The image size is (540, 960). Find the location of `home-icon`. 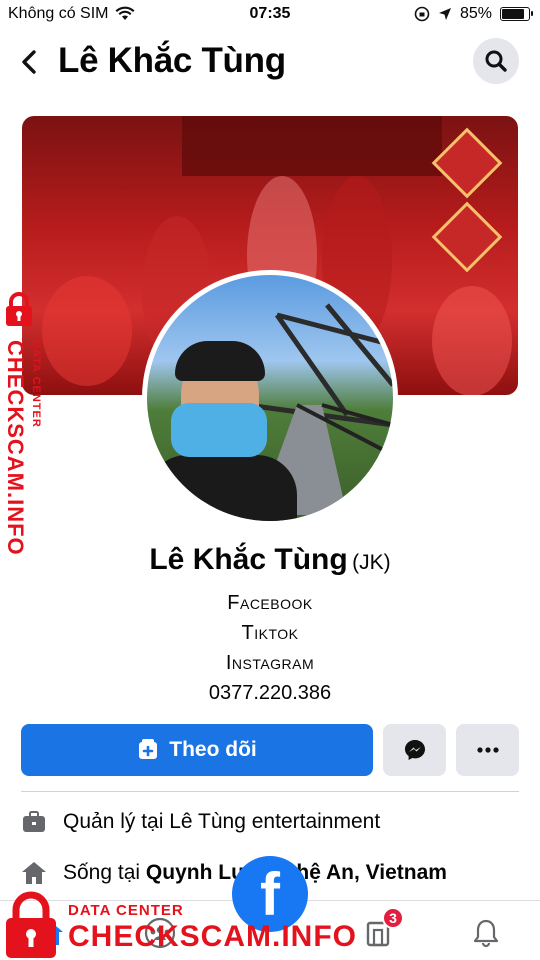

home-icon is located at coordinates (34, 873).